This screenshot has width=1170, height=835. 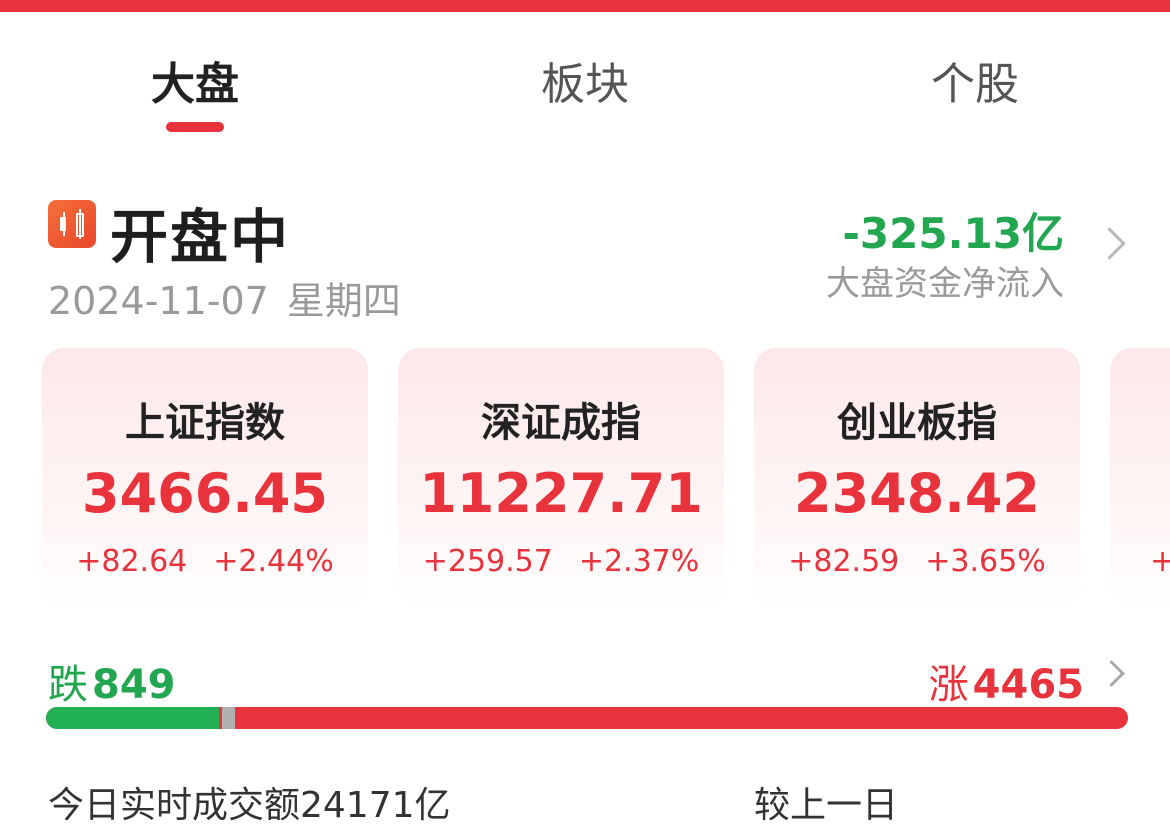 What do you see at coordinates (561, 561) in the screenshot?
I see `index-change: +259.57 +2.37%` at bounding box center [561, 561].